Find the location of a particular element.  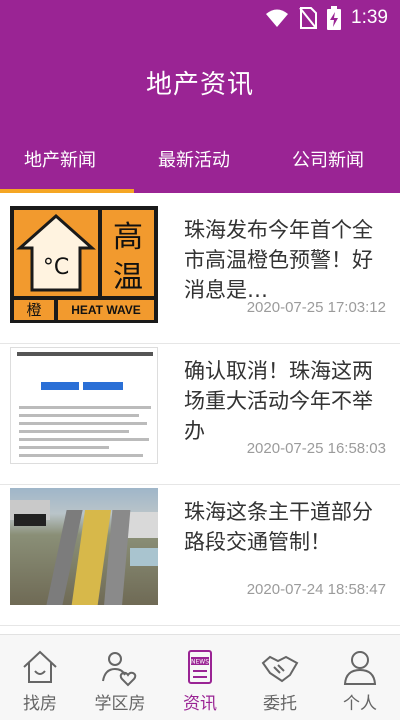

nav-news: NEWS 资讯 is located at coordinates (200, 677).